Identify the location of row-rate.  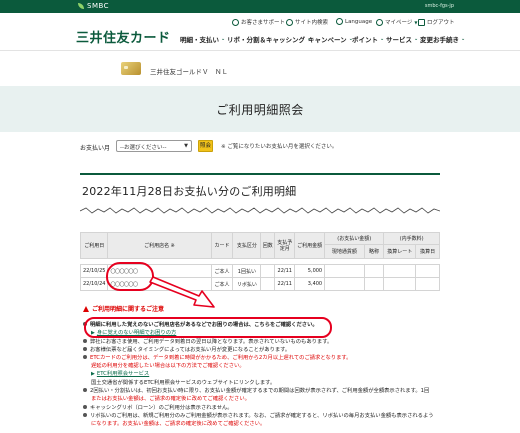
(400, 284).